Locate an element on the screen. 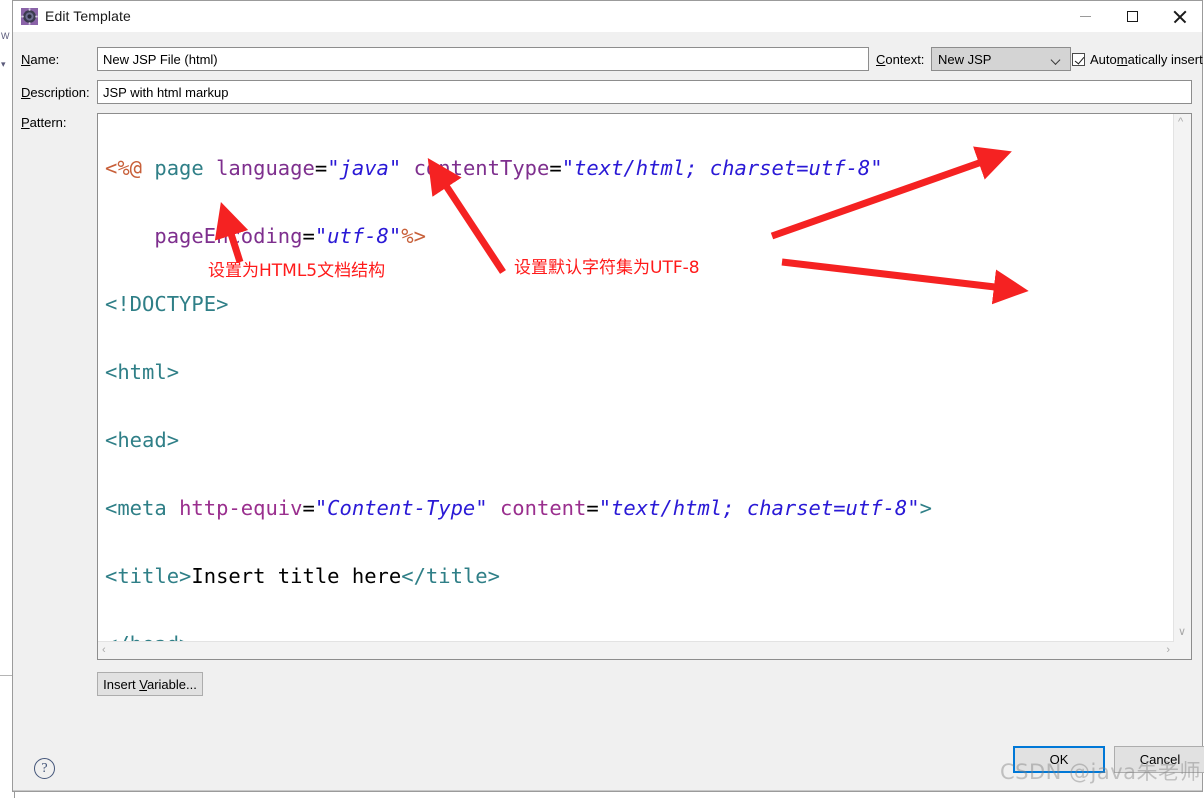 This screenshot has width=1204, height=798. scroll-down-icon: ∨ is located at coordinates (1182, 632).